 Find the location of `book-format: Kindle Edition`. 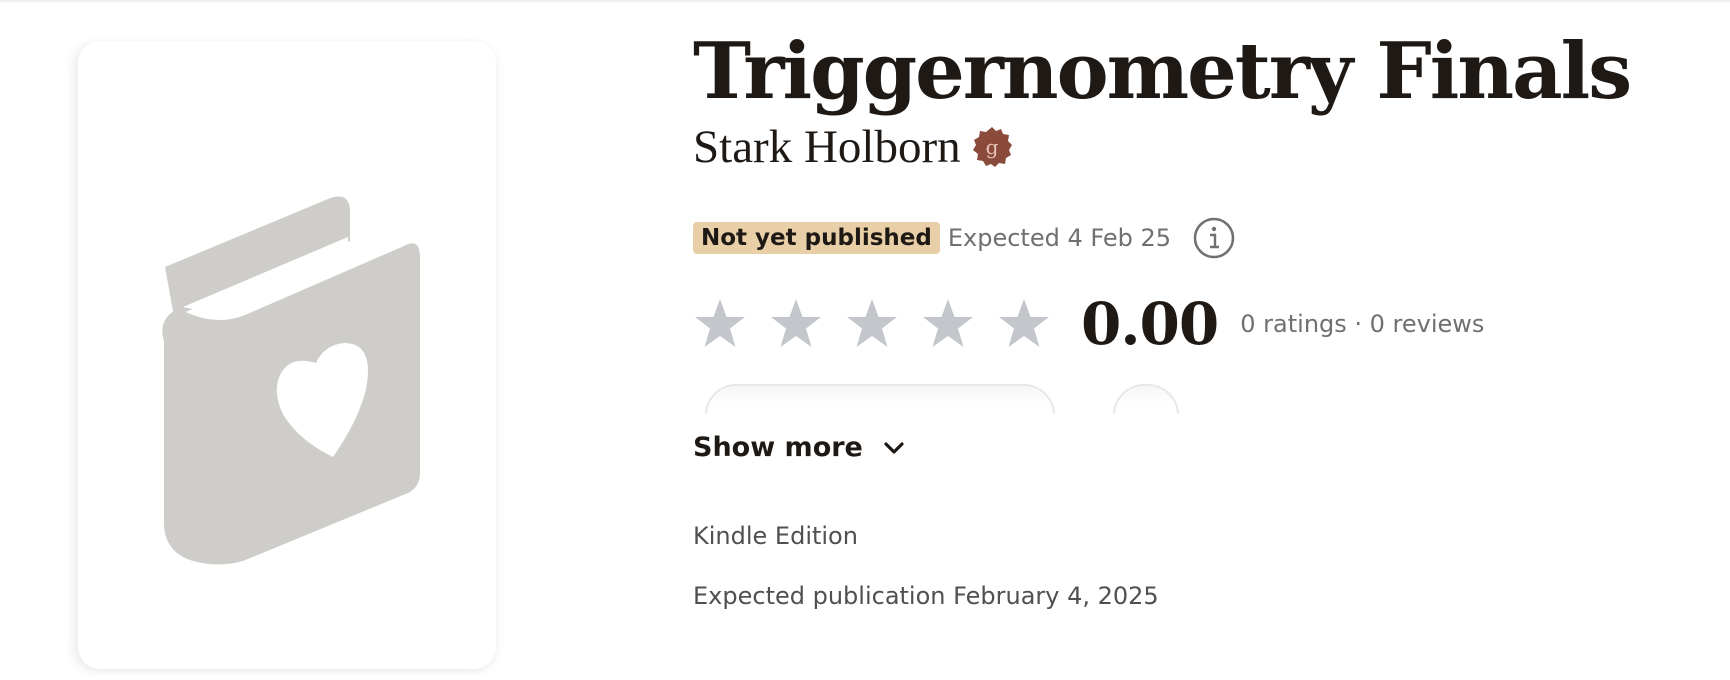

book-format: Kindle Edition is located at coordinates (775, 536).